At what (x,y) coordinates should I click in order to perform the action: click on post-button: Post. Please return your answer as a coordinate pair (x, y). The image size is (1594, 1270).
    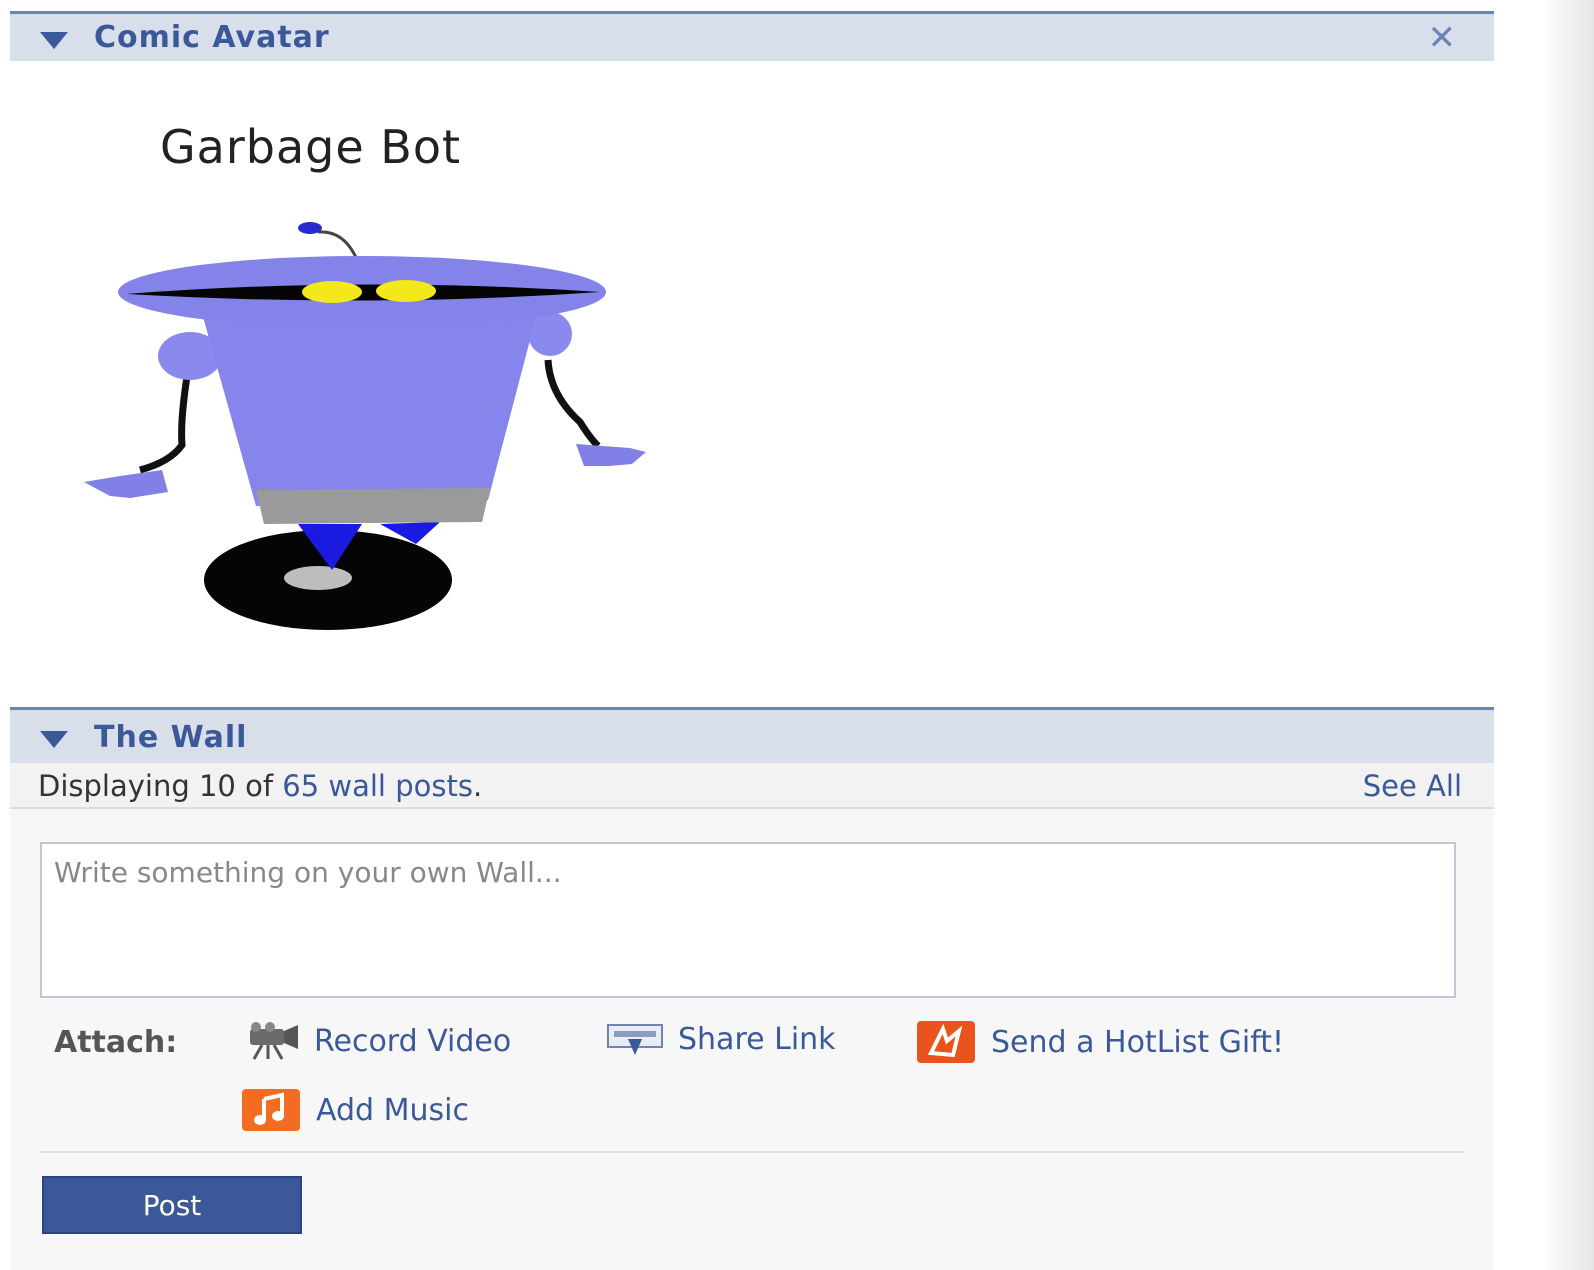
    Looking at the image, I should click on (172, 1205).